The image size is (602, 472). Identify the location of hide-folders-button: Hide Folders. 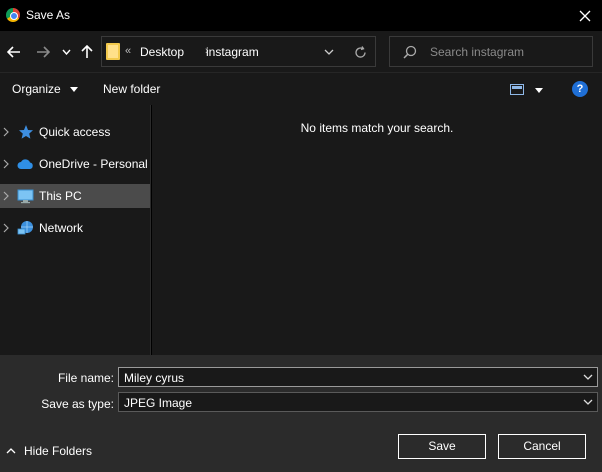
(49, 451).